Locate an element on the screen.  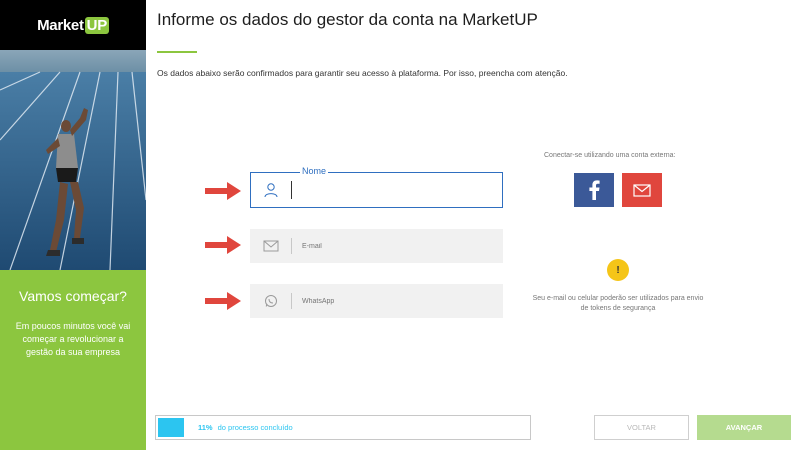
email-input is located at coordinates (392, 246).